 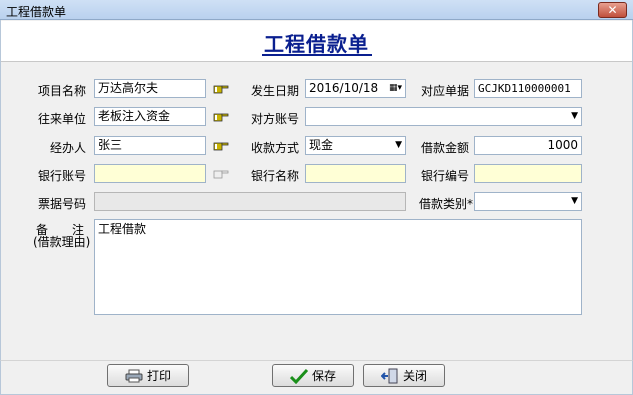 I want to click on counter-account-label: 对方账号, so click(x=275, y=119).